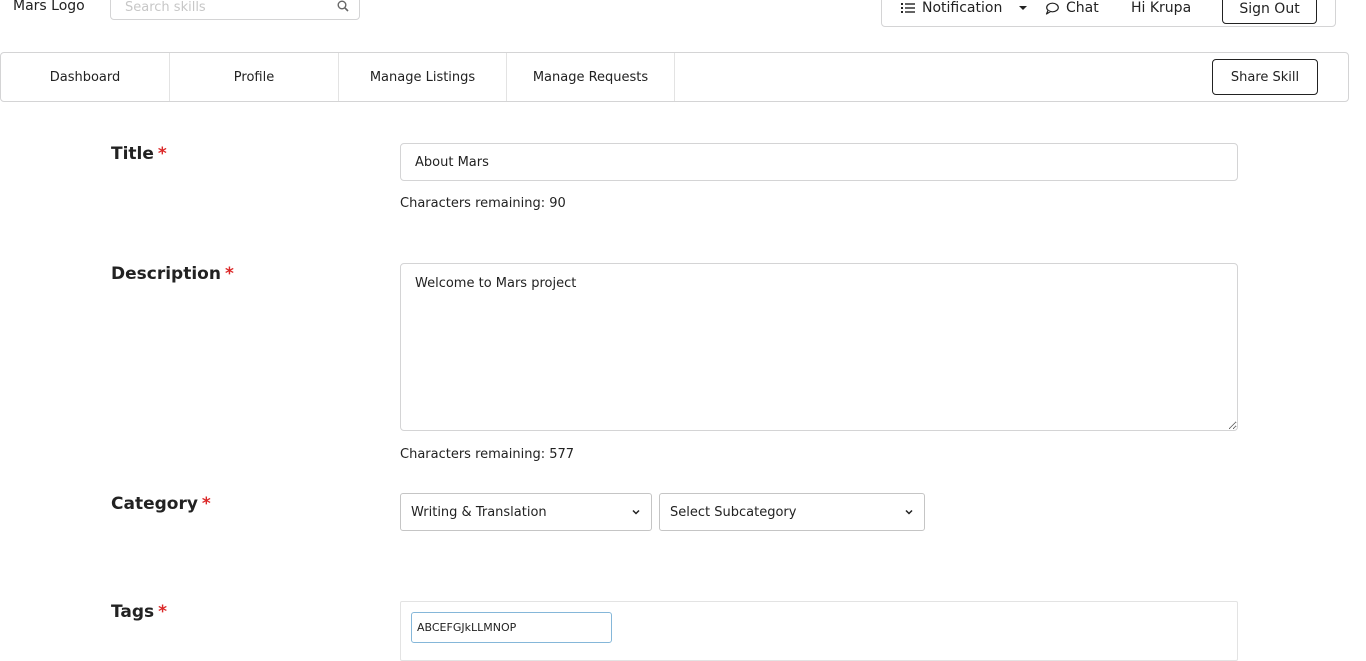 This screenshot has width=1366, height=661. What do you see at coordinates (1052, 8) in the screenshot?
I see `chat-bubble-icon` at bounding box center [1052, 8].